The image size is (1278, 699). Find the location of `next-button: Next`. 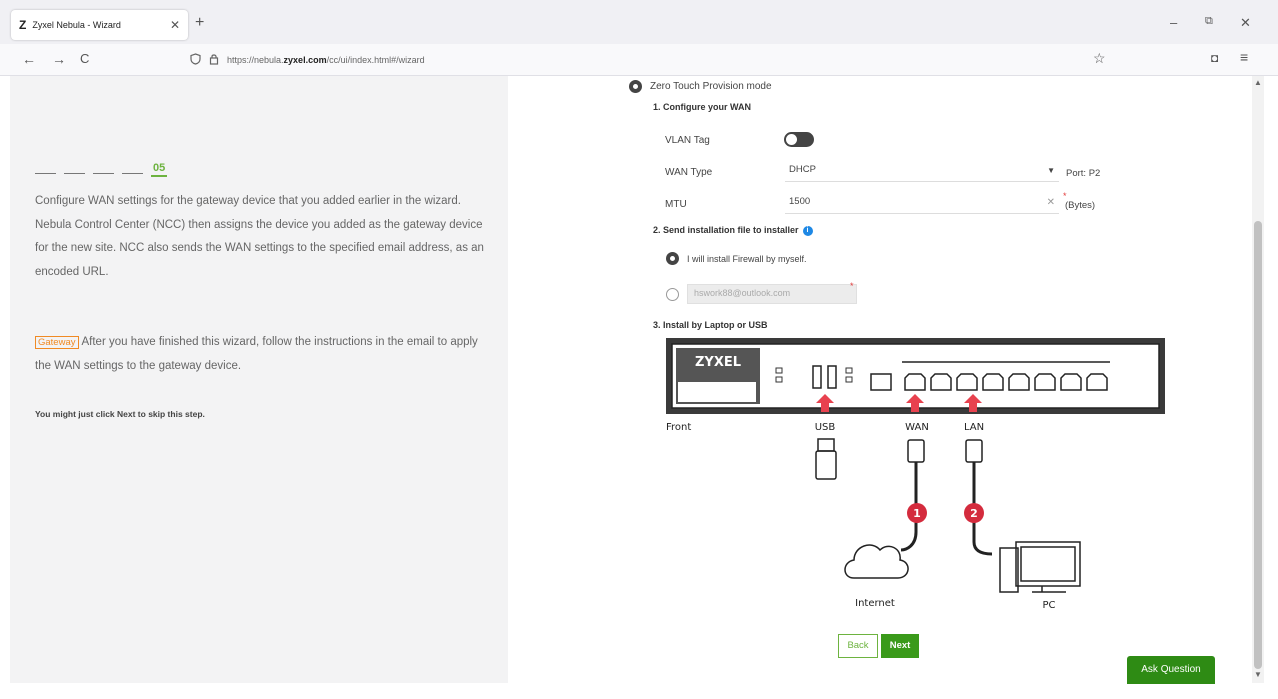

next-button: Next is located at coordinates (900, 646).